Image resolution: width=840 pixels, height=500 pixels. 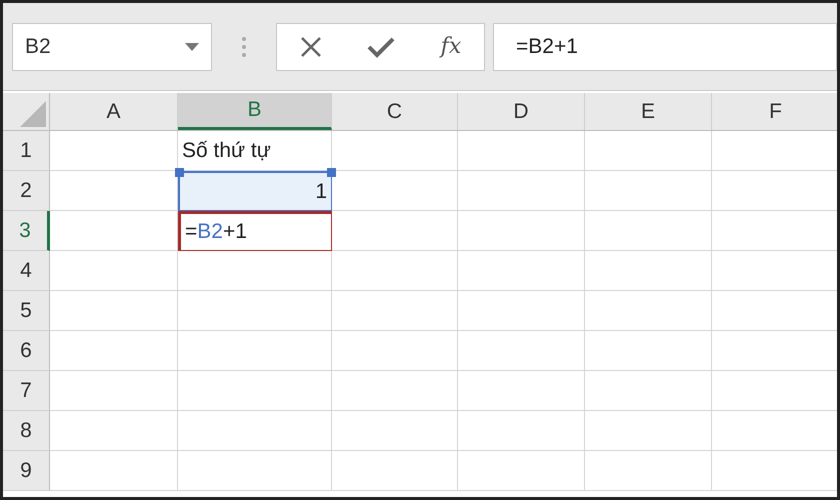 What do you see at coordinates (648, 111) in the screenshot?
I see `column-header: E` at bounding box center [648, 111].